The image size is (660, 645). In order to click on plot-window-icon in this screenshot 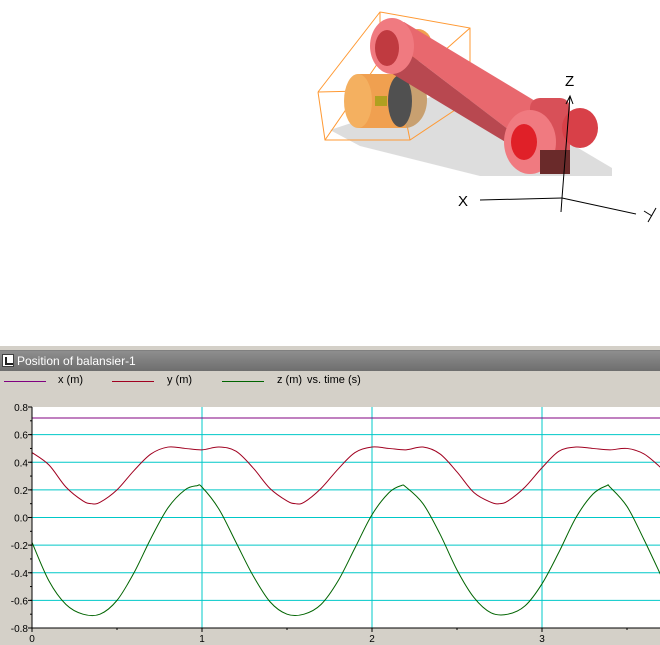, I will do `click(8, 360)`.